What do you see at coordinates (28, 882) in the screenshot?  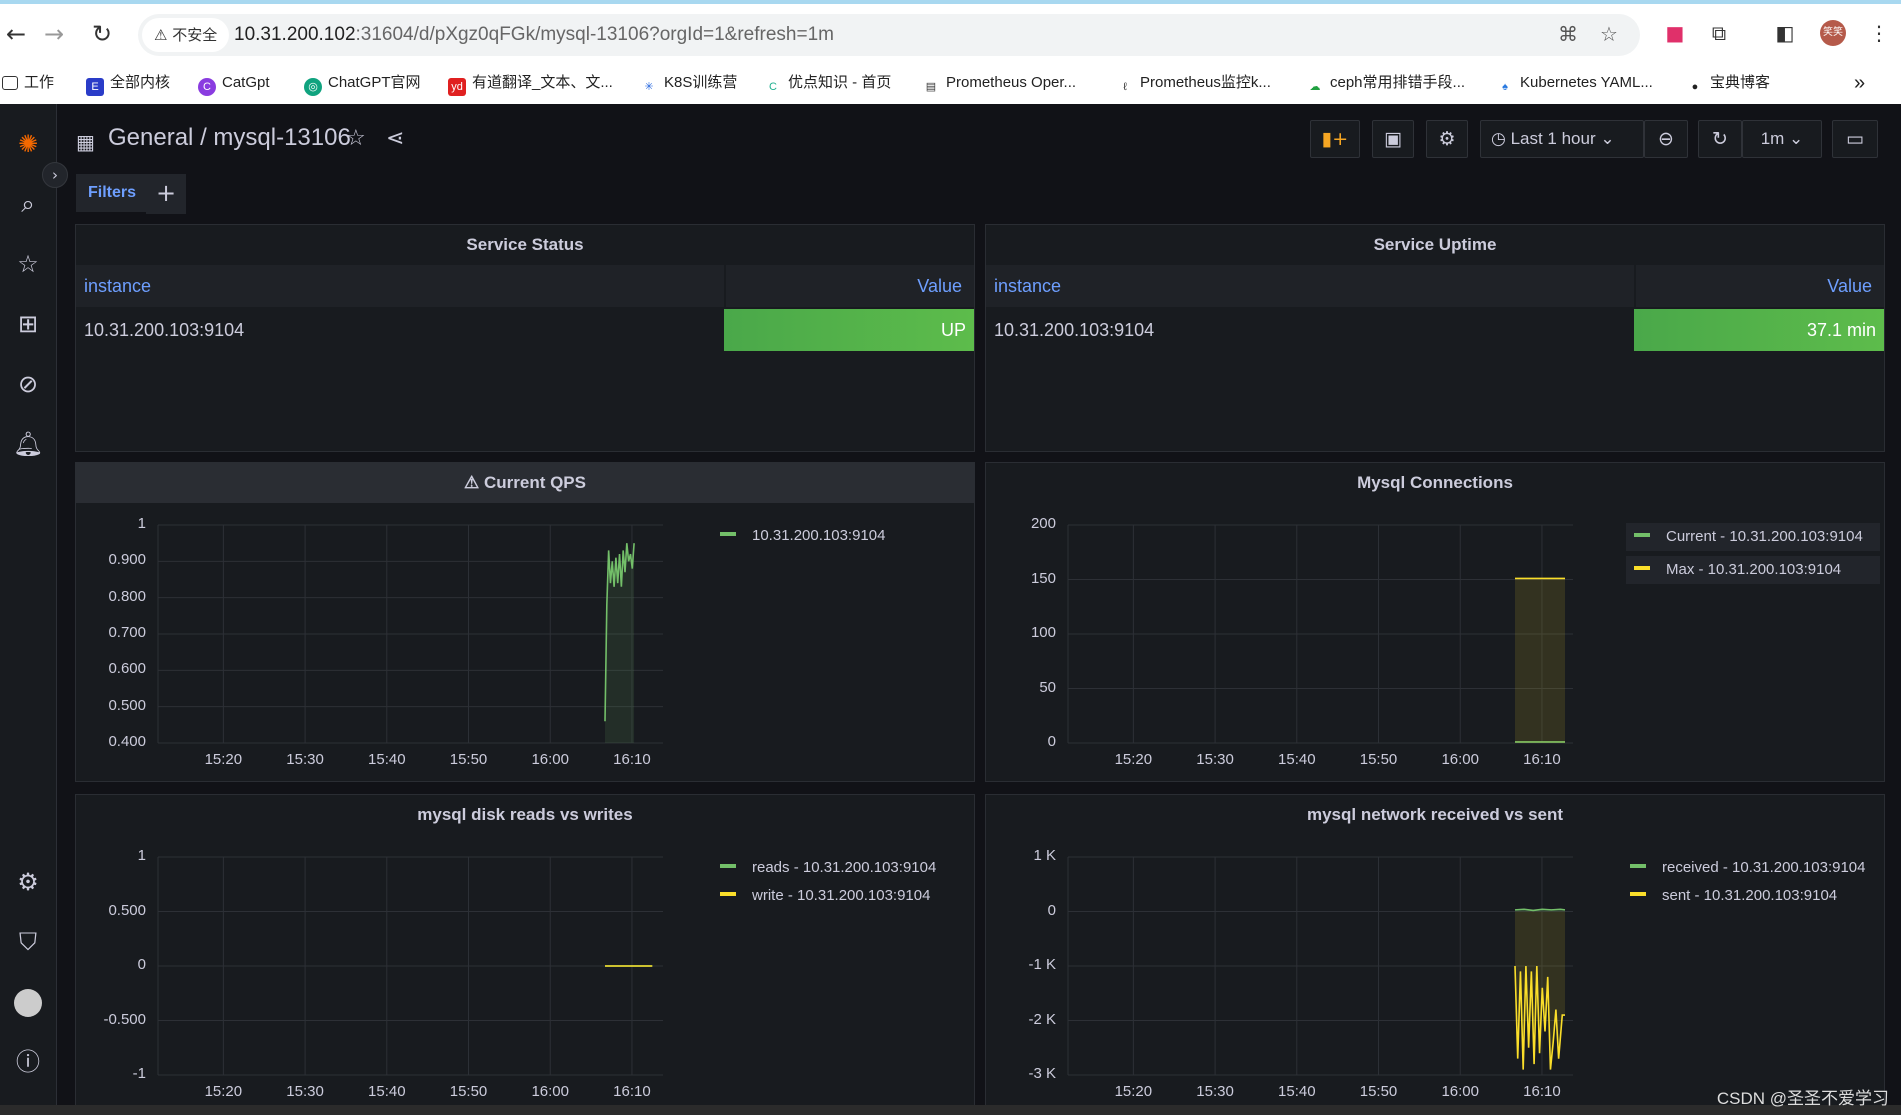 I see `settings-icon: ⚙` at bounding box center [28, 882].